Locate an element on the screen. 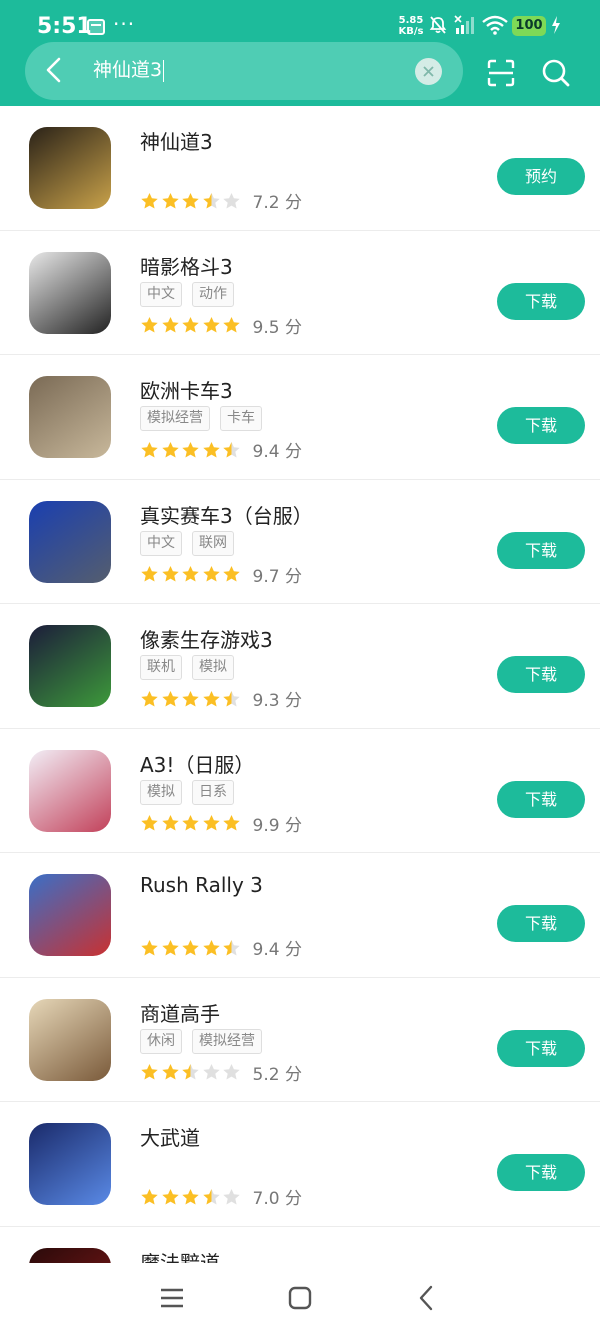  app-tags: 联机 模拟 is located at coordinates (192, 668).